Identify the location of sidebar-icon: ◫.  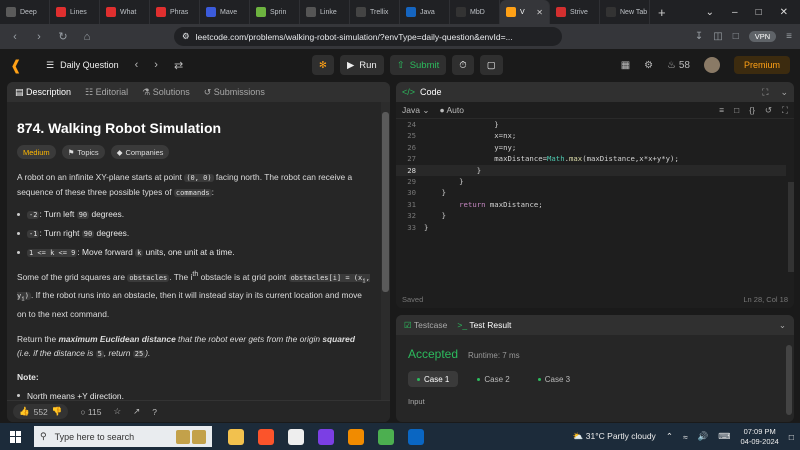
(717, 36).